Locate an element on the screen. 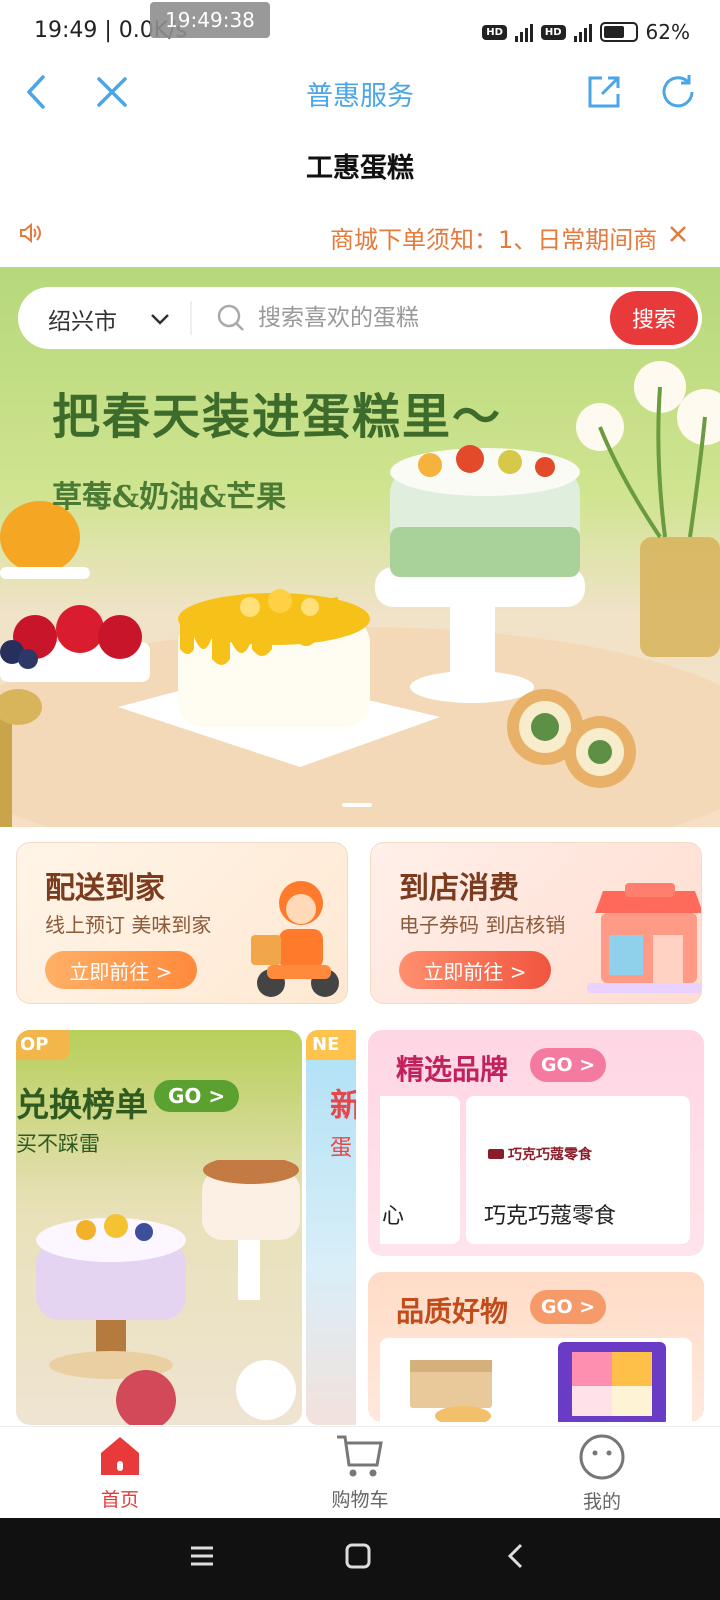  product-box-image is located at coordinates (451, 1391).